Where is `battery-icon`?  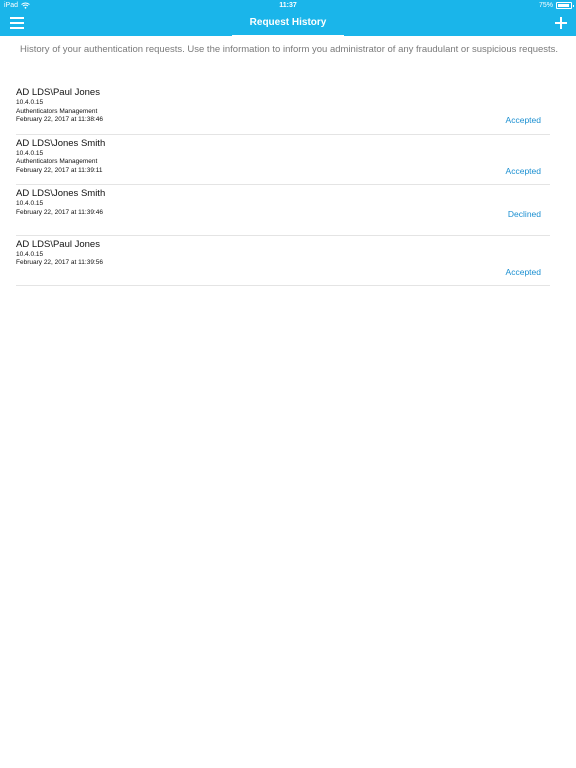
battery-icon is located at coordinates (565, 5).